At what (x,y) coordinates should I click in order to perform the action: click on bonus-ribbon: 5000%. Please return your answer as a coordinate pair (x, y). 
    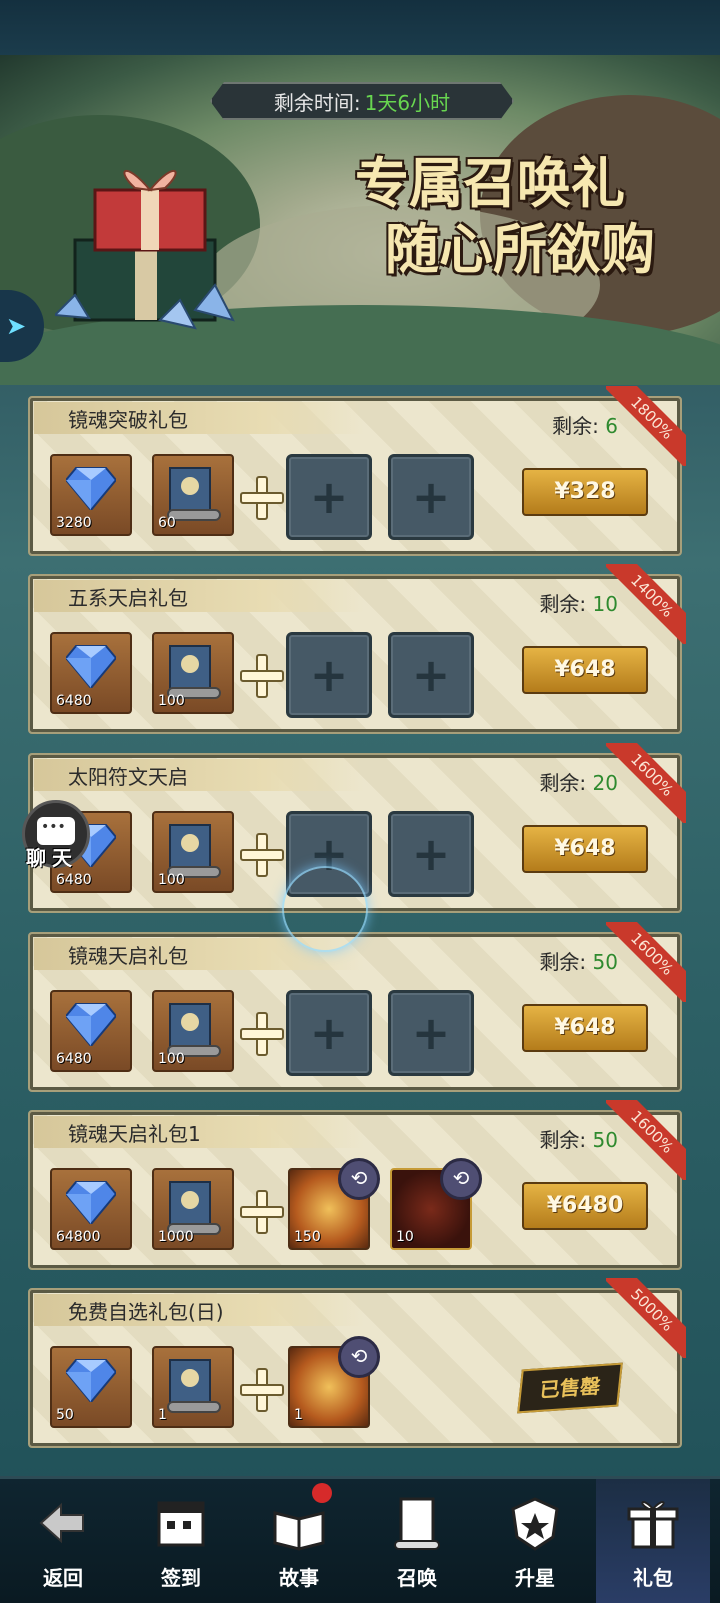
    Looking at the image, I should click on (646, 1318).